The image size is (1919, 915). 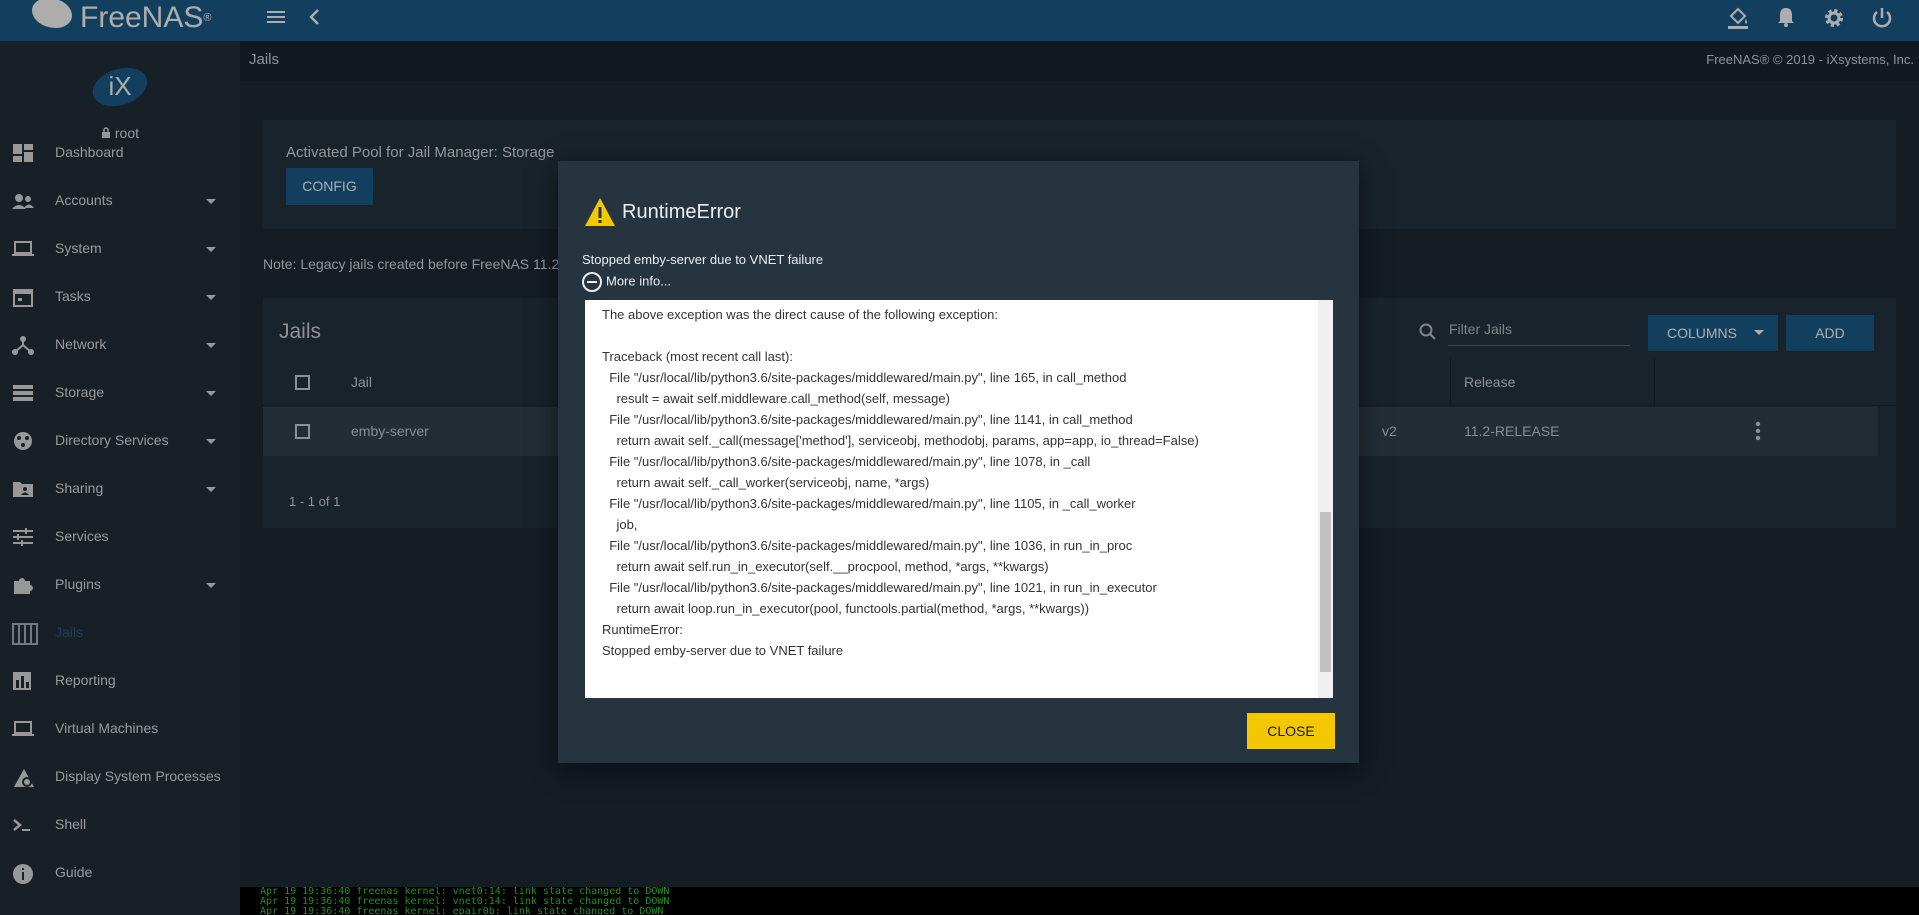 I want to click on warning-icon, so click(x=600, y=212).